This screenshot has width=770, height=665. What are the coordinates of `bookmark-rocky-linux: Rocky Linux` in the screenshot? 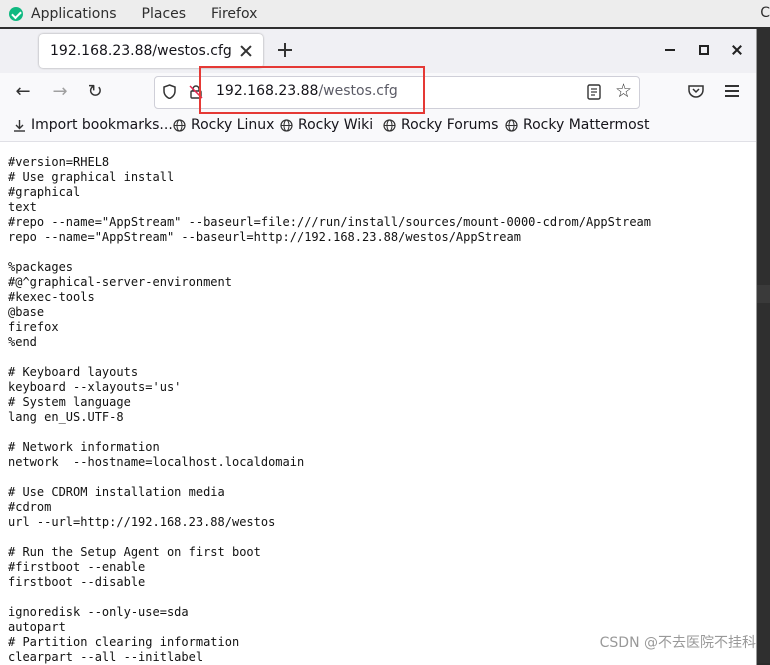 It's located at (223, 125).